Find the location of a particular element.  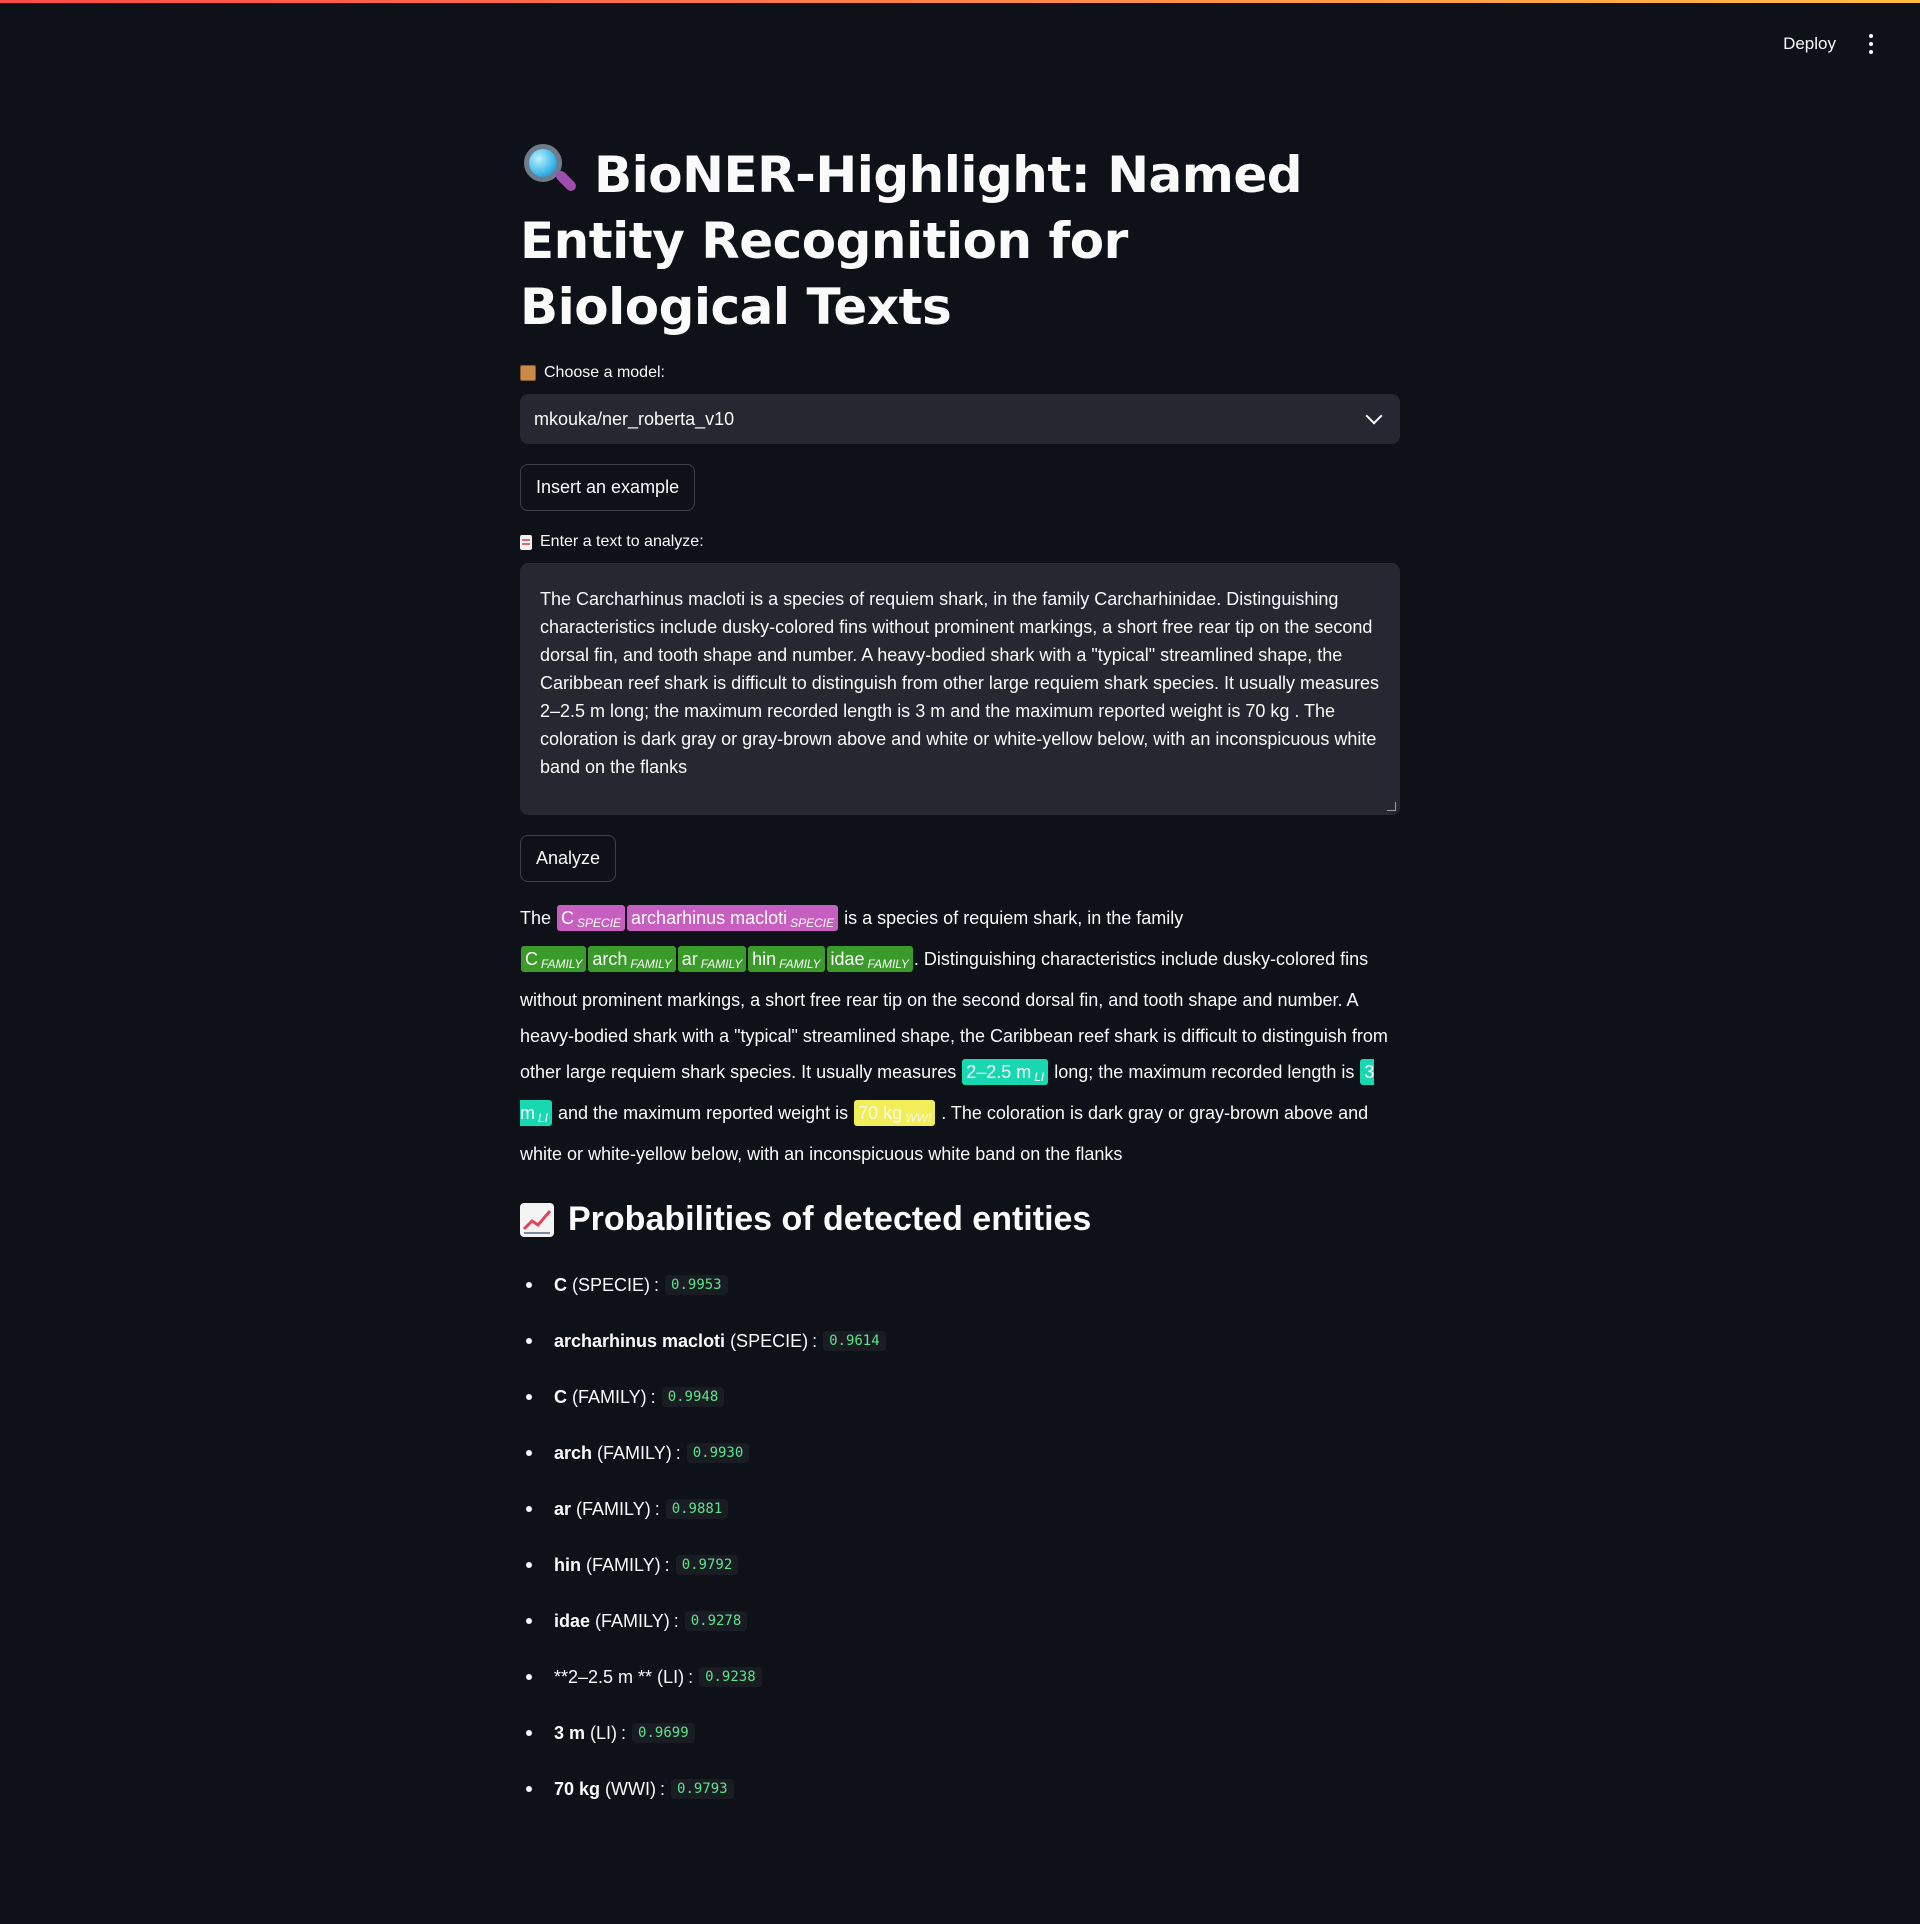

entity-type: (LI) is located at coordinates (604, 1732).